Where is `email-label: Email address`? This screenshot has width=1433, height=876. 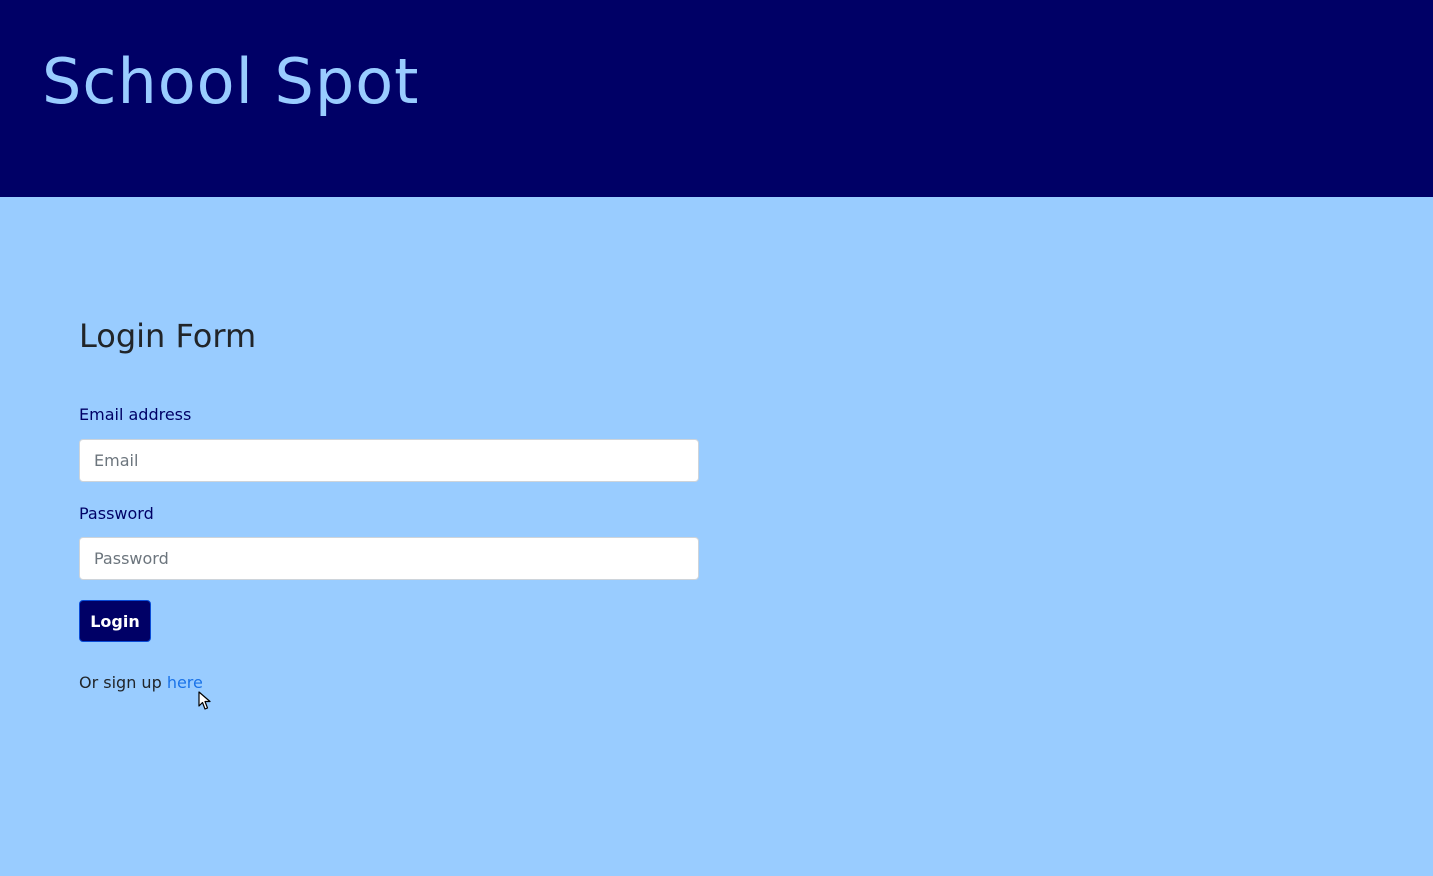
email-label: Email address is located at coordinates (135, 414).